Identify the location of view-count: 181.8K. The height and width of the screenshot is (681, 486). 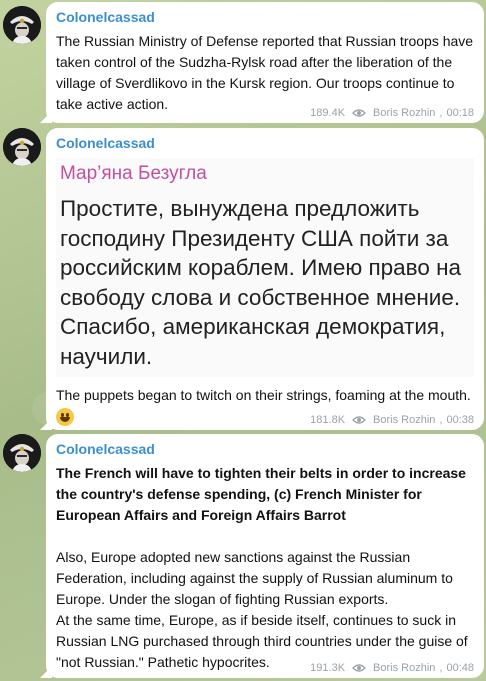
(328, 420).